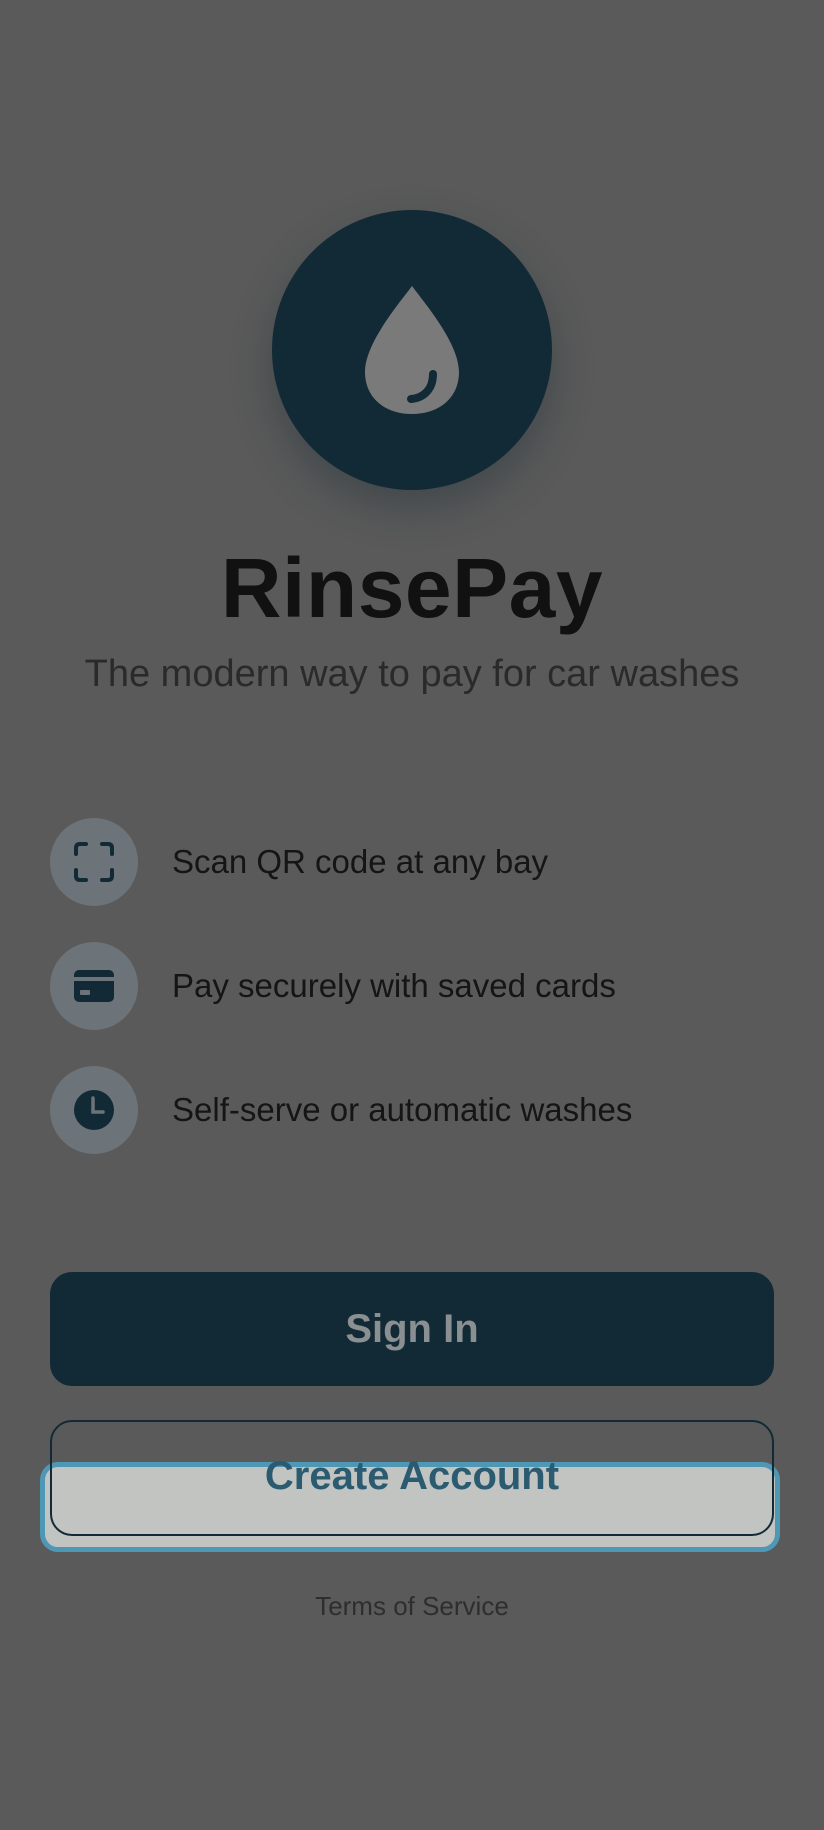 The image size is (824, 1830). Describe the element at coordinates (360, 861) in the screenshot. I see `feature-label: Scan QR code at any bay` at that location.